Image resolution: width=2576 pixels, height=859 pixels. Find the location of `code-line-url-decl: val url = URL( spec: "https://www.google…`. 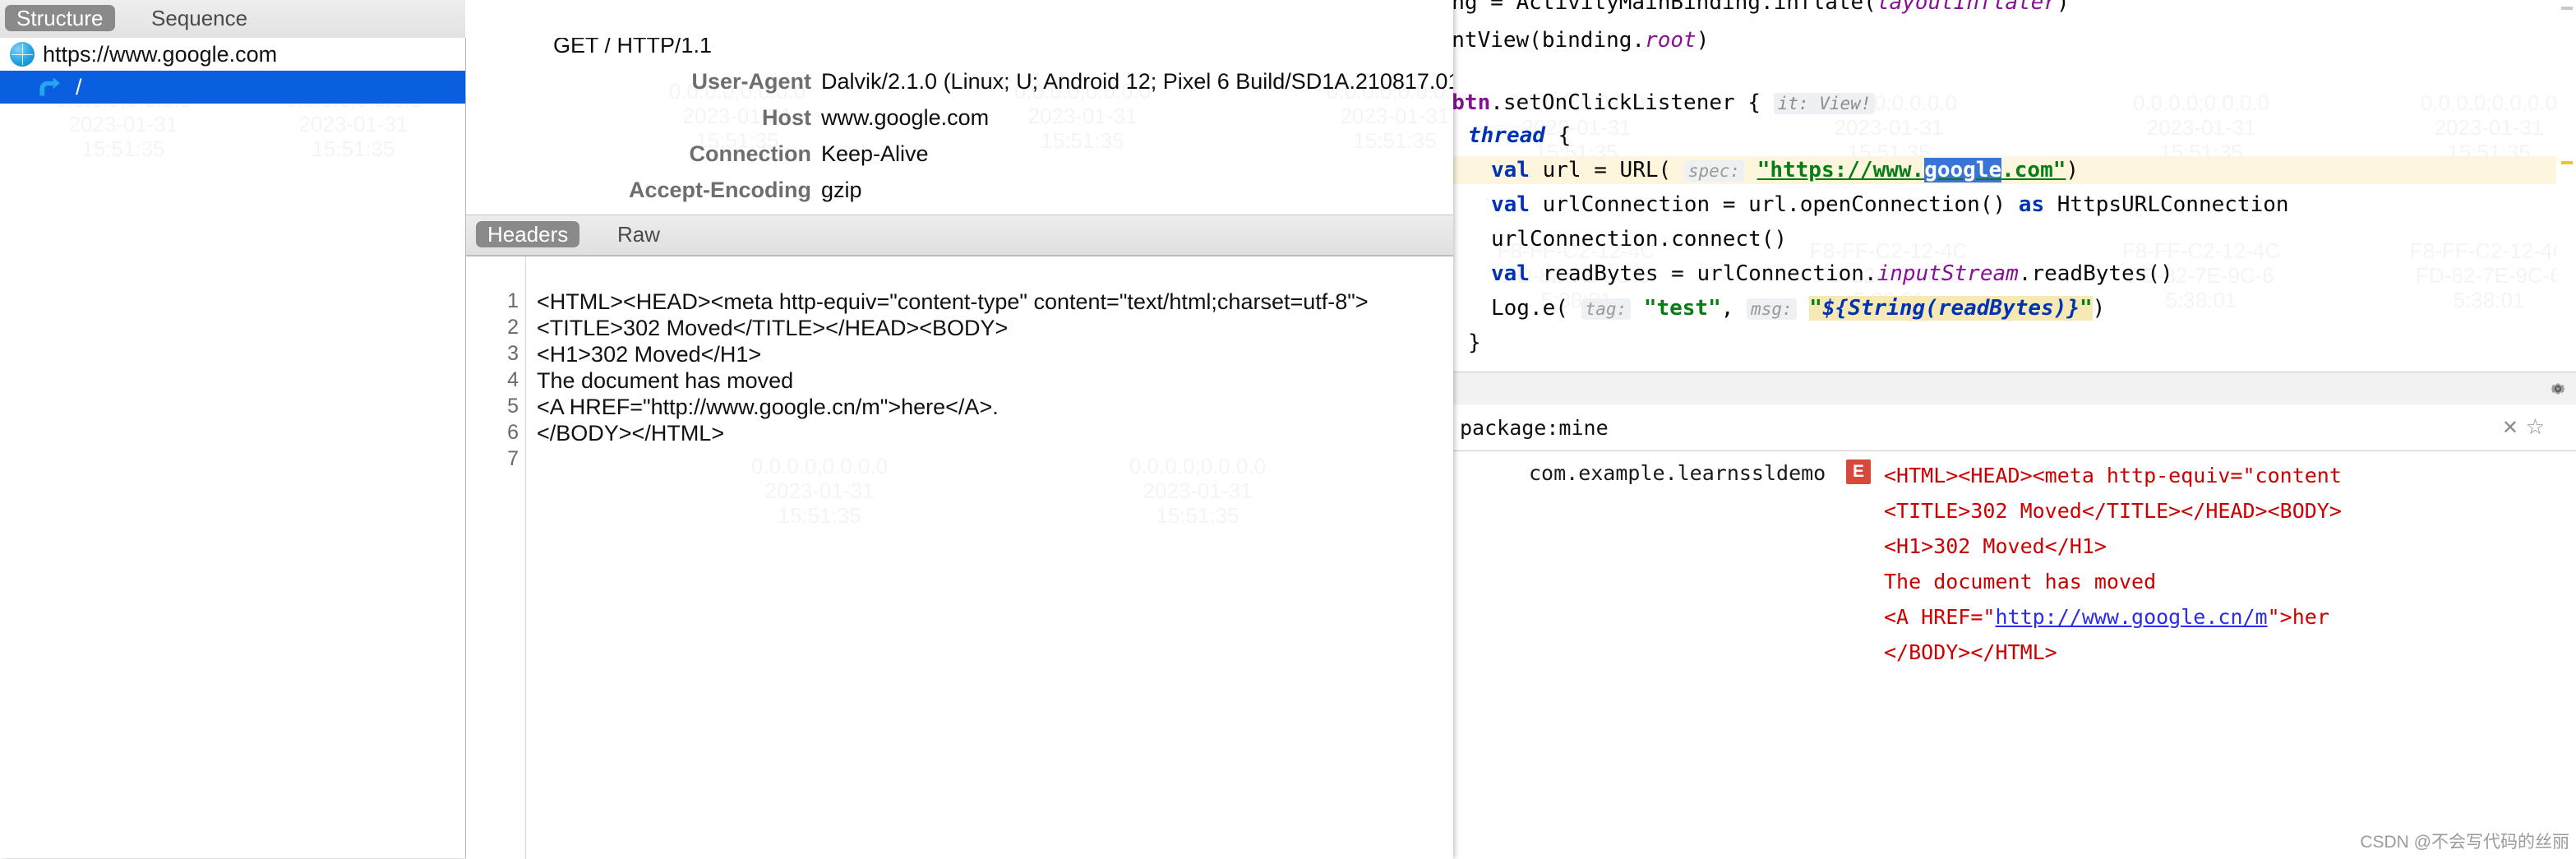

code-line-url-decl: val url = URL( spec: "https://www.google… is located at coordinates (1785, 170).